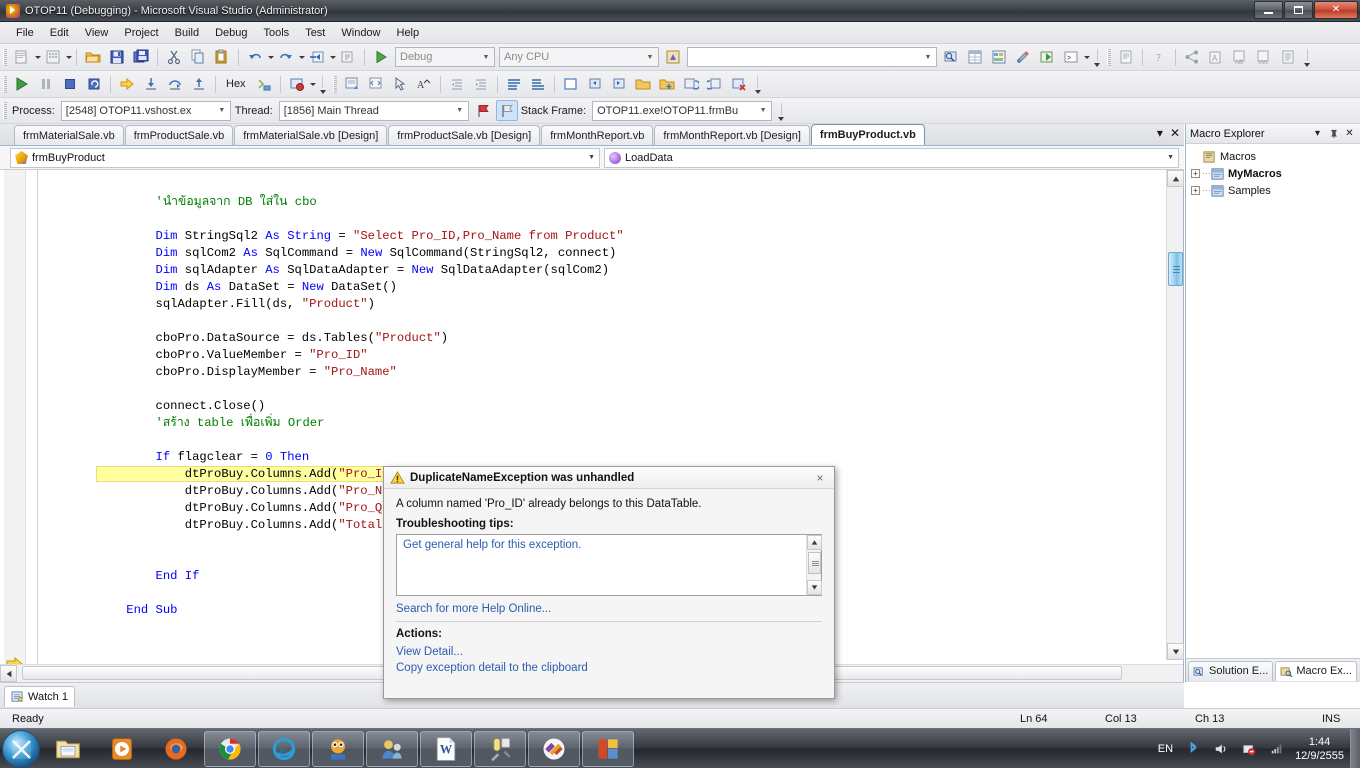 This screenshot has height=768, width=1360. I want to click on taskbar-firefox-icon, so click(176, 749).